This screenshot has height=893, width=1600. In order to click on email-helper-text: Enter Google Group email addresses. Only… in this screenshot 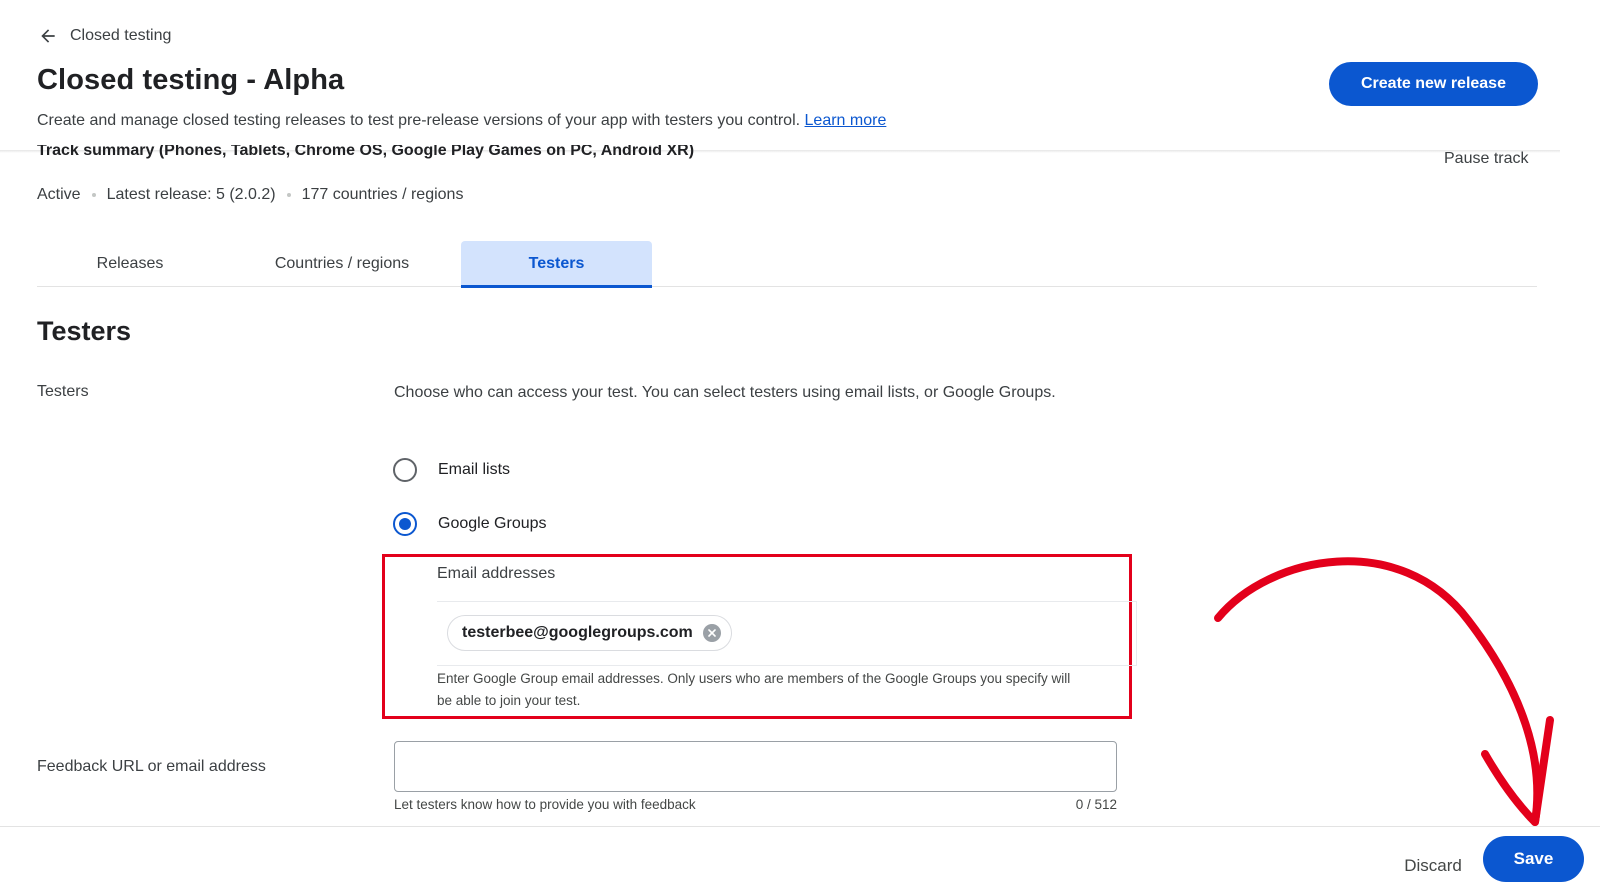, I will do `click(754, 689)`.